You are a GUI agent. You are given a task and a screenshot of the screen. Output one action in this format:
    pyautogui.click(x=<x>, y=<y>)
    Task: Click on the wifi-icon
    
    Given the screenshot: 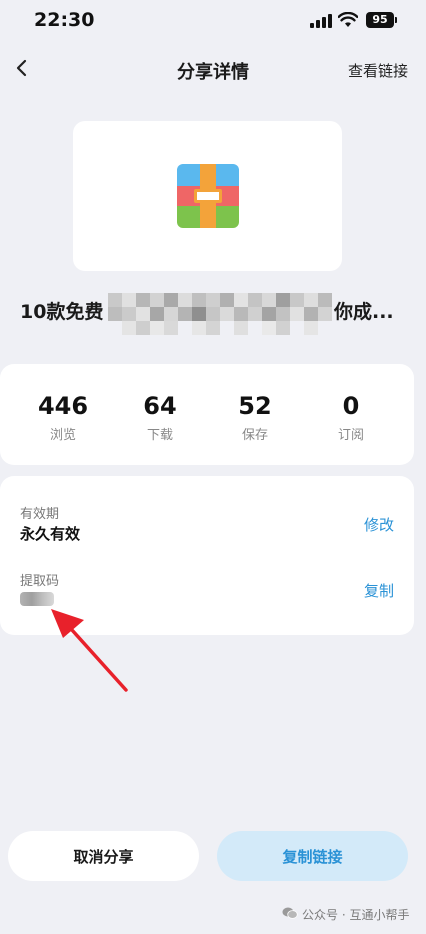 What is the action you would take?
    pyautogui.click(x=348, y=19)
    